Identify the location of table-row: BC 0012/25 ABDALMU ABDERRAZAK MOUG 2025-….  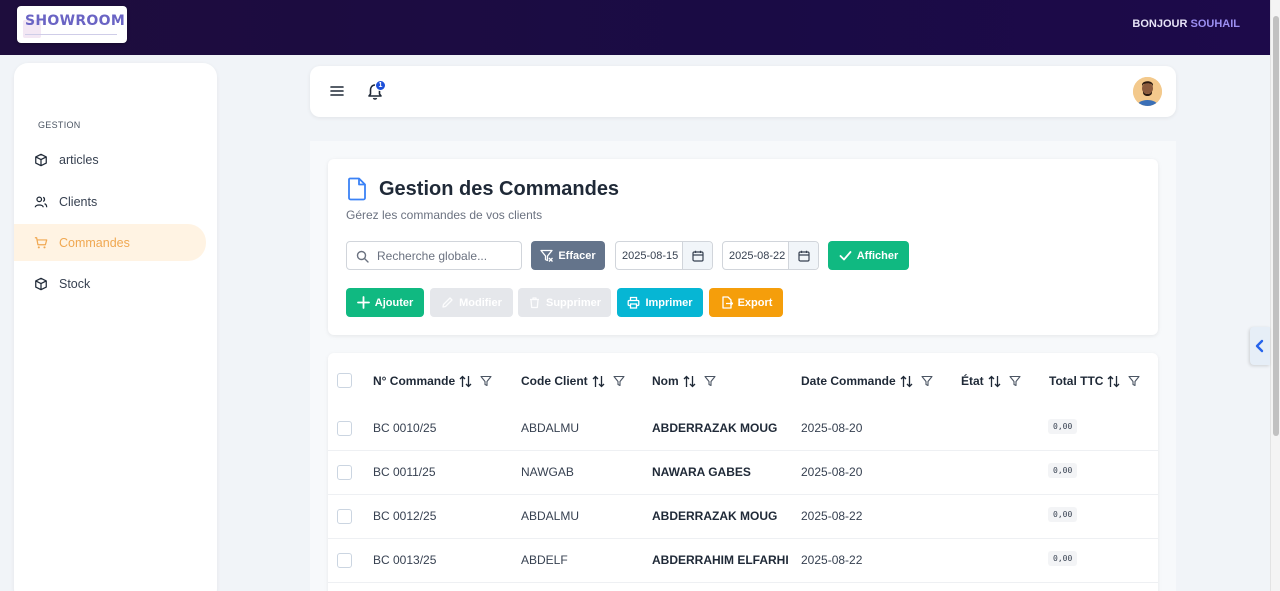
(743, 517).